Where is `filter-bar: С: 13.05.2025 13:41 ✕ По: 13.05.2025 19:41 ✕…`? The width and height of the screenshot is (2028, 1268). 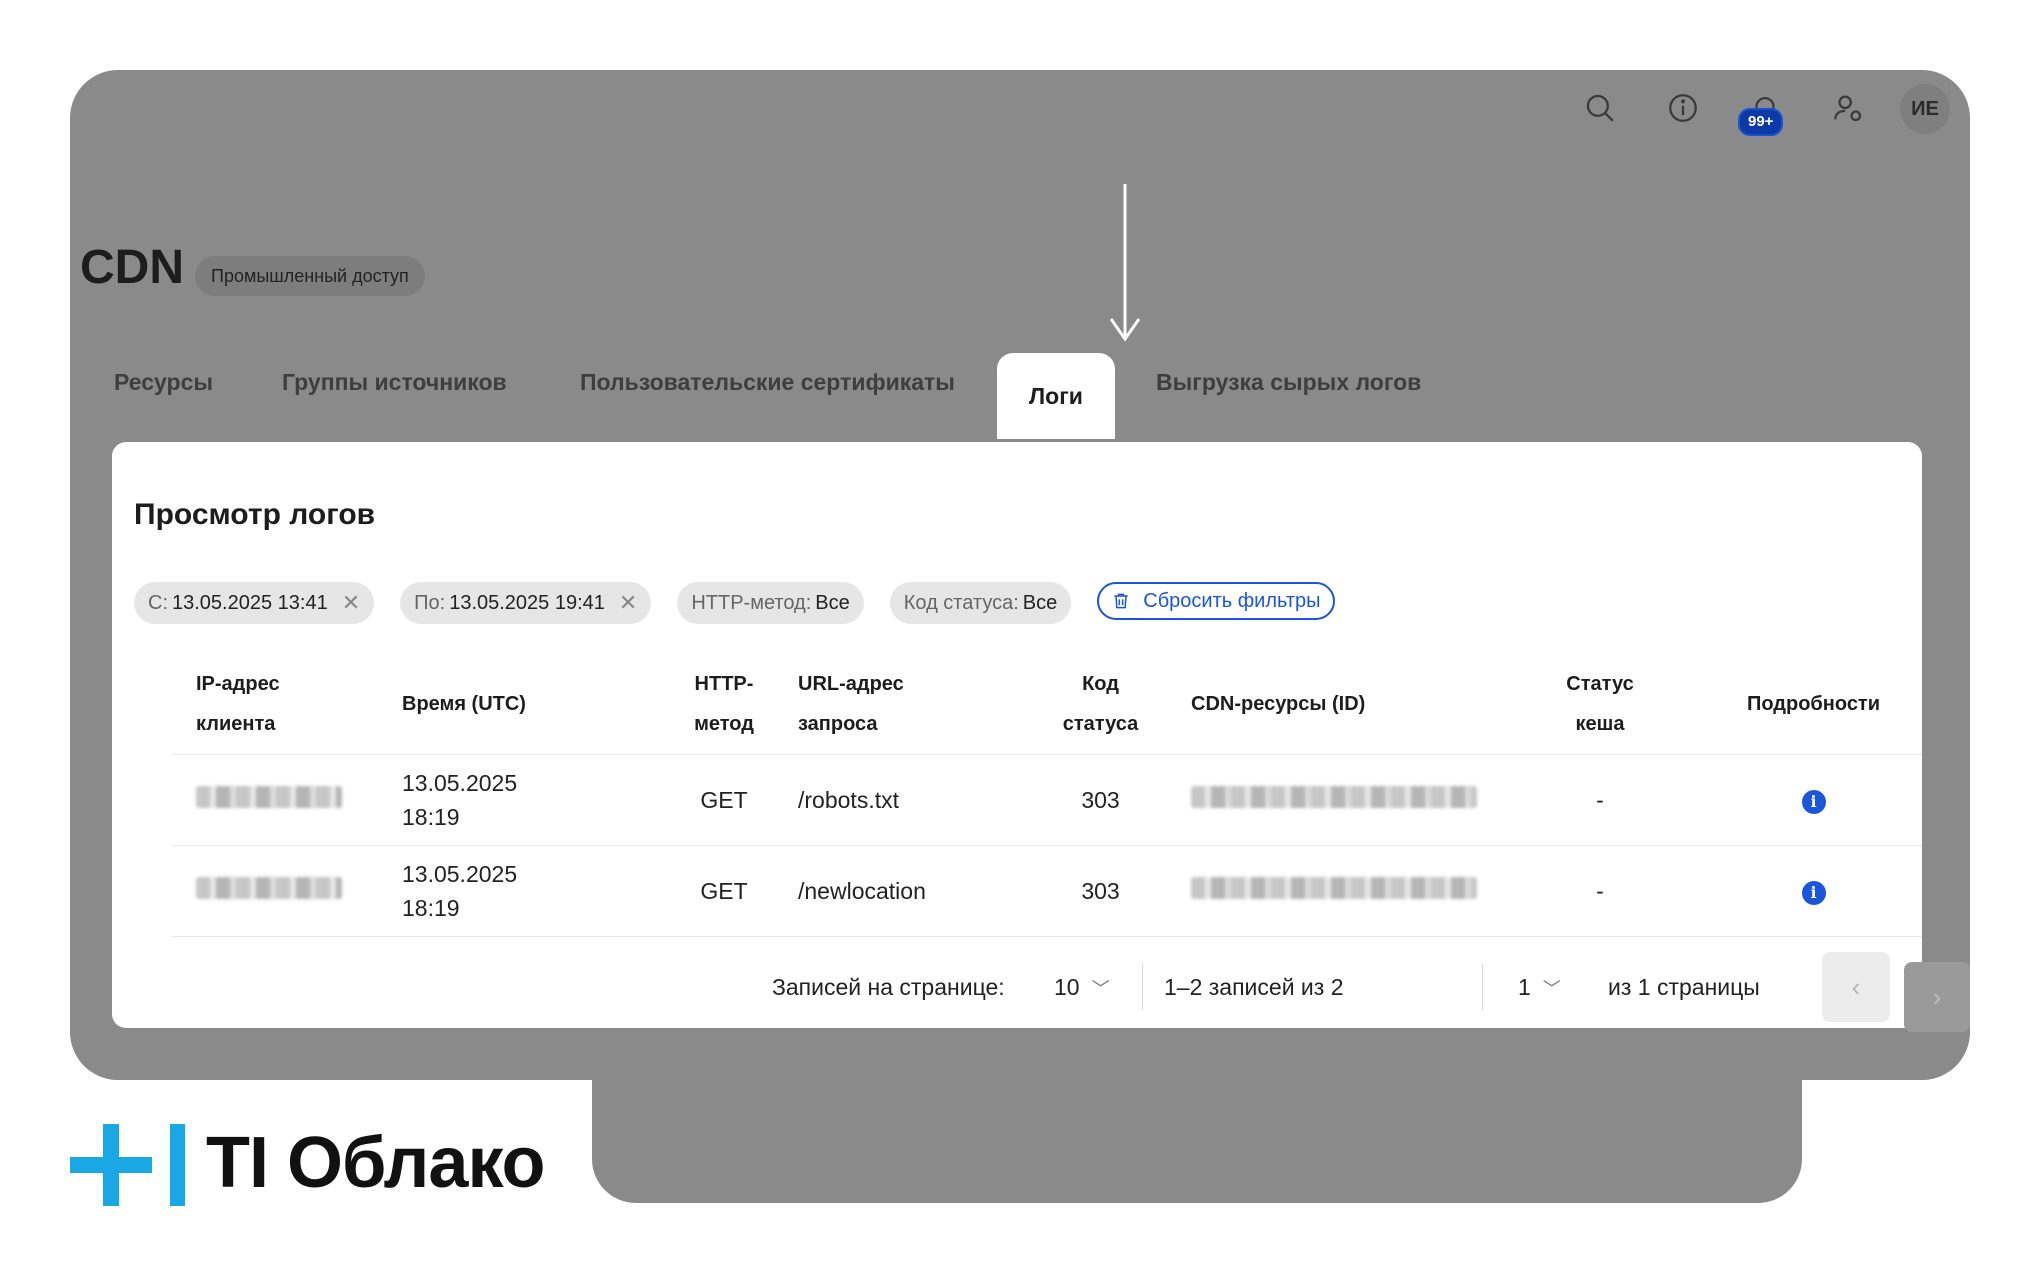 filter-bar: С: 13.05.2025 13:41 ✕ По: 13.05.2025 19:41 ✕… is located at coordinates (734, 603).